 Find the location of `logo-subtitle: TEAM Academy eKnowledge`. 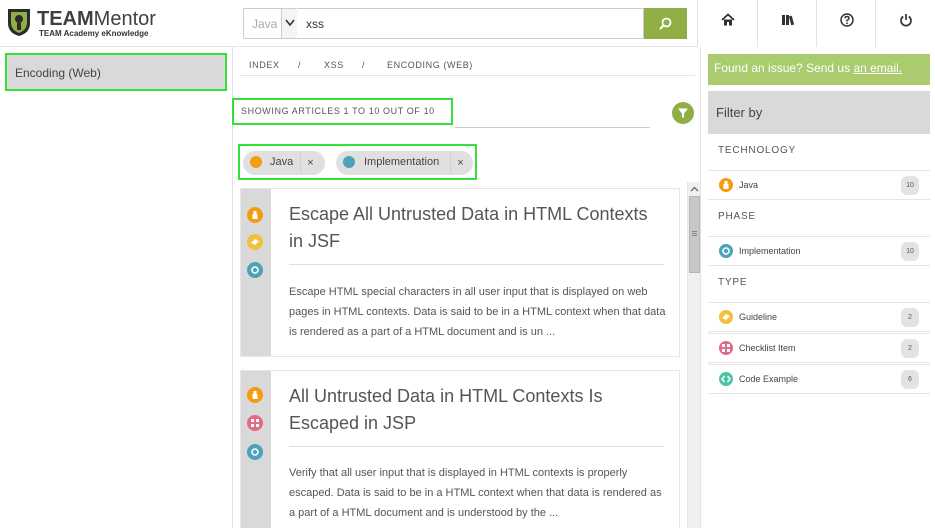

logo-subtitle: TEAM Academy eKnowledge is located at coordinates (94, 33).